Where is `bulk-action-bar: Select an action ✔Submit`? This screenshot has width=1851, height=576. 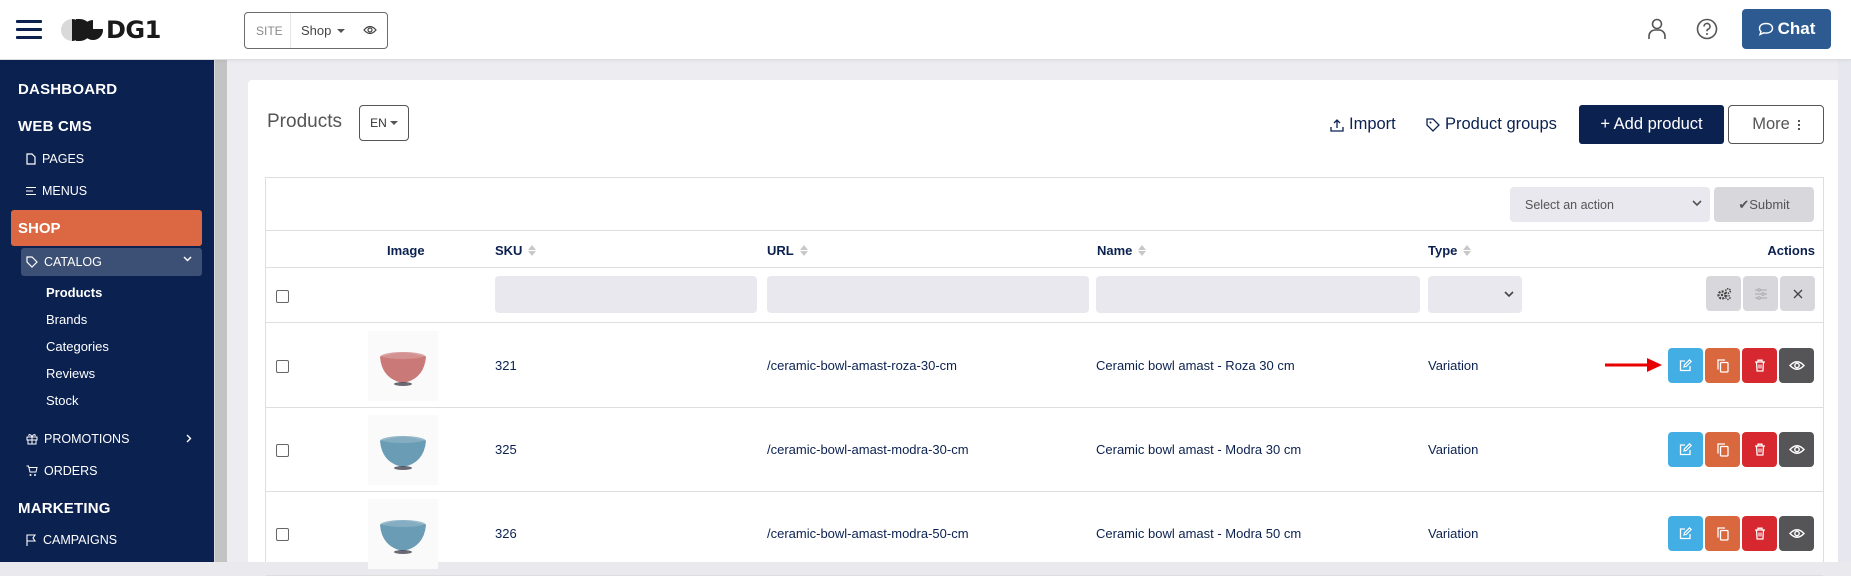 bulk-action-bar: Select an action ✔Submit is located at coordinates (1044, 204).